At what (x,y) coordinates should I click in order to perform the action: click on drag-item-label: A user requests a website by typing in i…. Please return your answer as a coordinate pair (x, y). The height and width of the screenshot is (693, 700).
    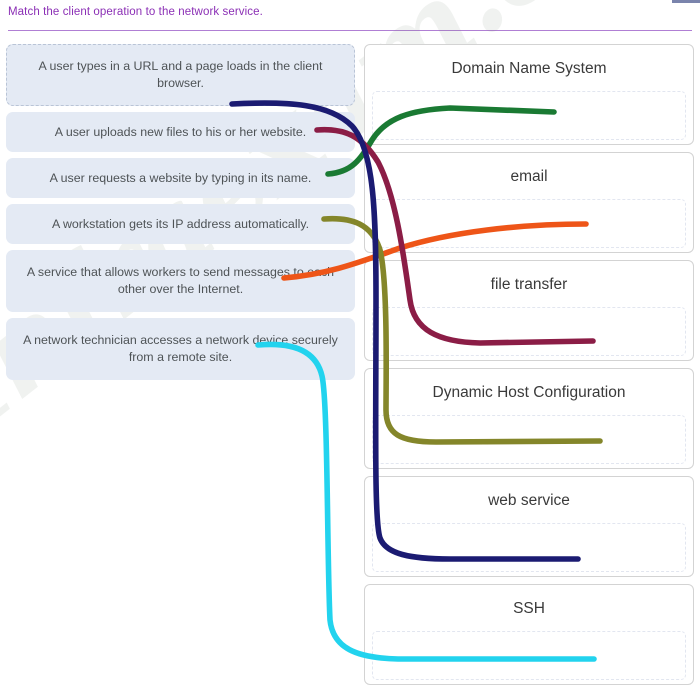
    Looking at the image, I should click on (180, 177).